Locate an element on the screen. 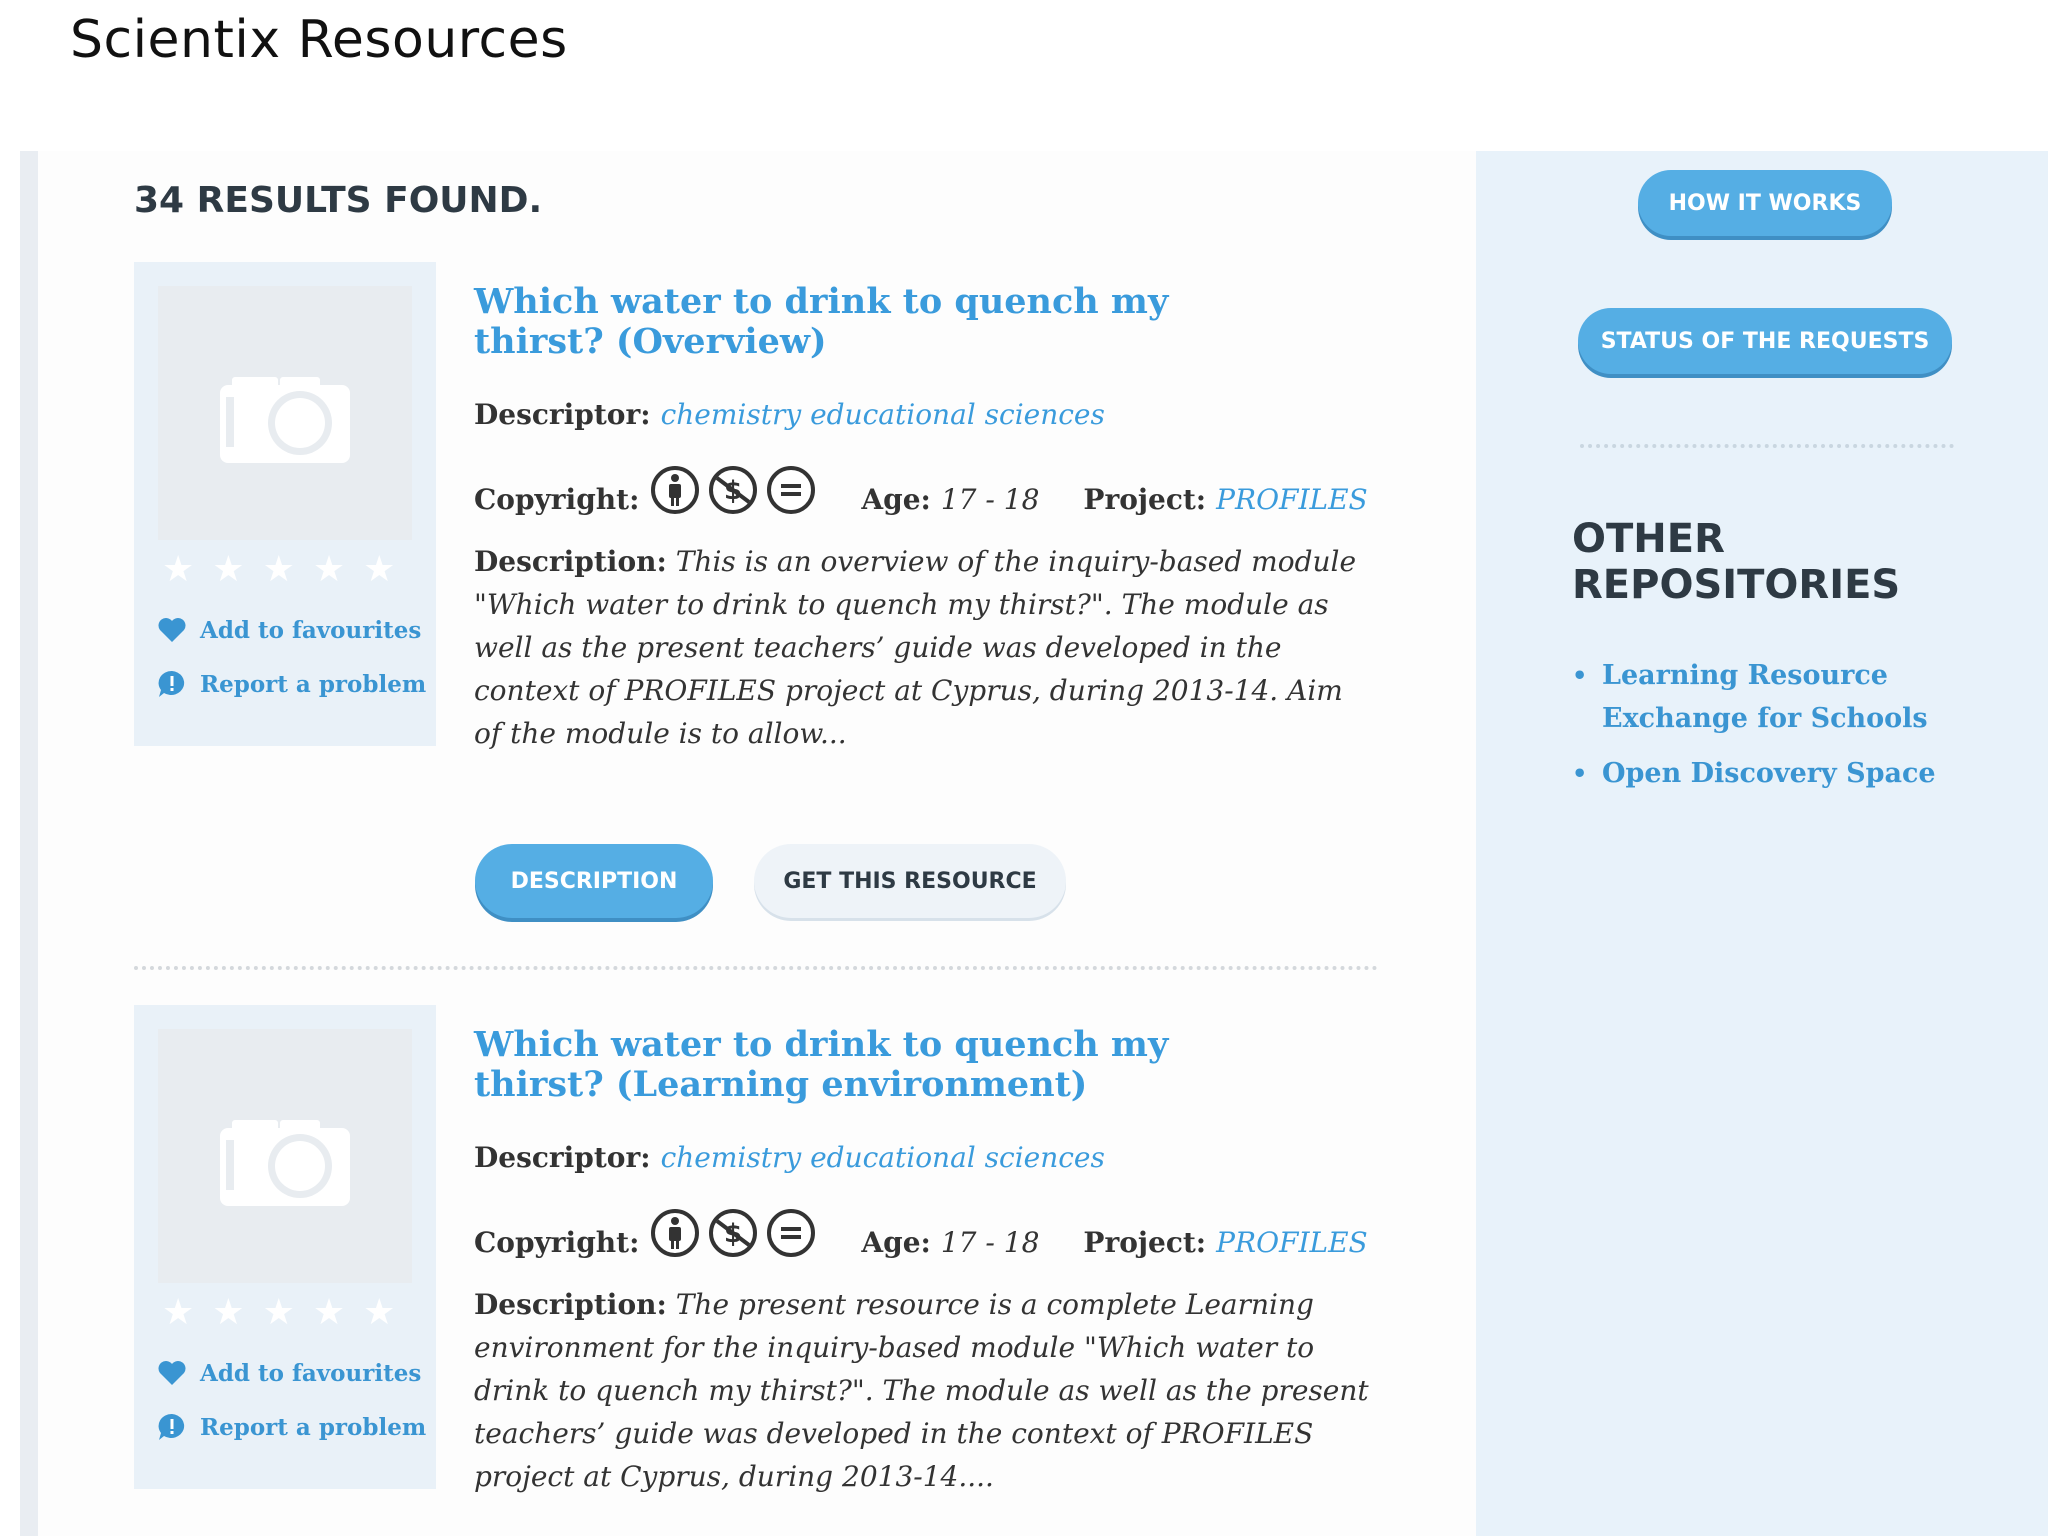 Image resolution: width=2048 pixels, height=1536 pixels. repository-label: Open Discovery Space is located at coordinates (1769, 773).